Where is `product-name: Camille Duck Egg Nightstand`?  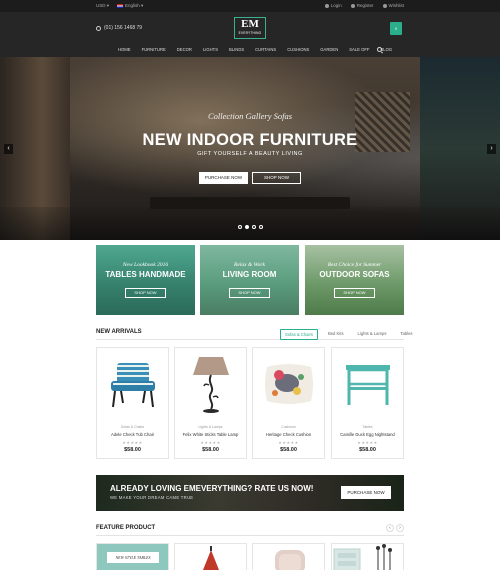
product-name: Camille Duck Egg Nightstand is located at coordinates (367, 434).